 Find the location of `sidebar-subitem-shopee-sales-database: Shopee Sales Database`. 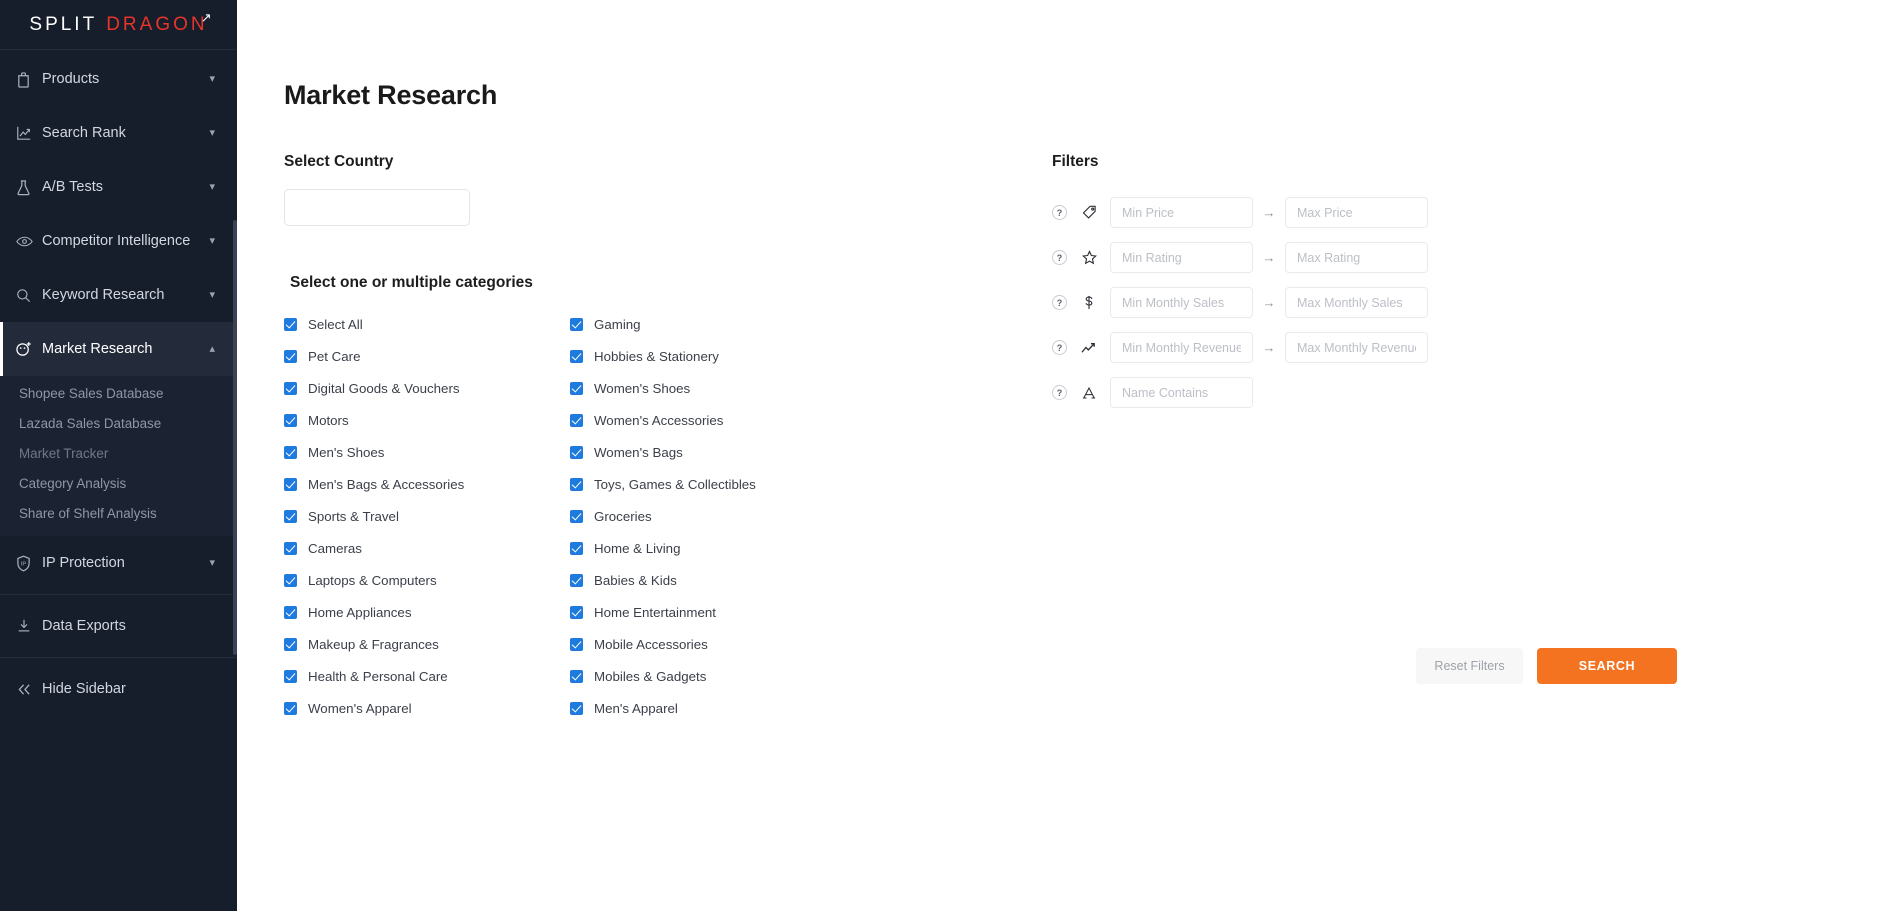

sidebar-subitem-shopee-sales-database: Shopee Sales Database is located at coordinates (118, 393).